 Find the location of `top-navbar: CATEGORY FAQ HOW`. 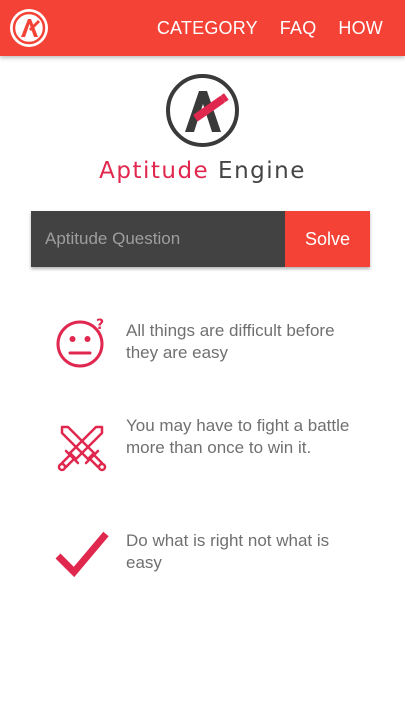

top-navbar: CATEGORY FAQ HOW is located at coordinates (202, 28).